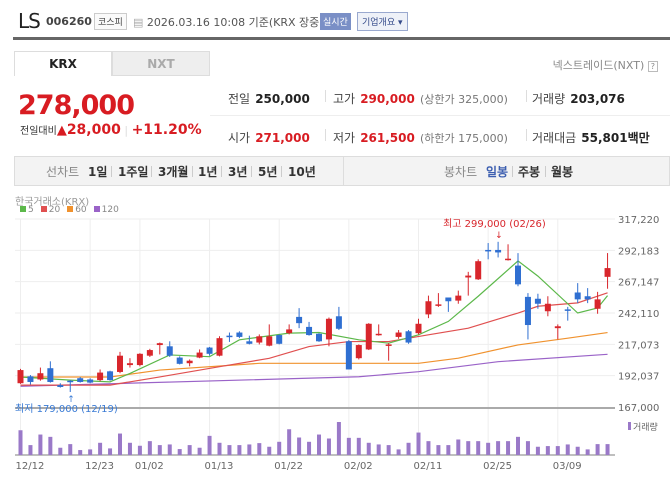  Describe the element at coordinates (219, 466) in the screenshot. I see `x-tick-label: 01/13` at that location.